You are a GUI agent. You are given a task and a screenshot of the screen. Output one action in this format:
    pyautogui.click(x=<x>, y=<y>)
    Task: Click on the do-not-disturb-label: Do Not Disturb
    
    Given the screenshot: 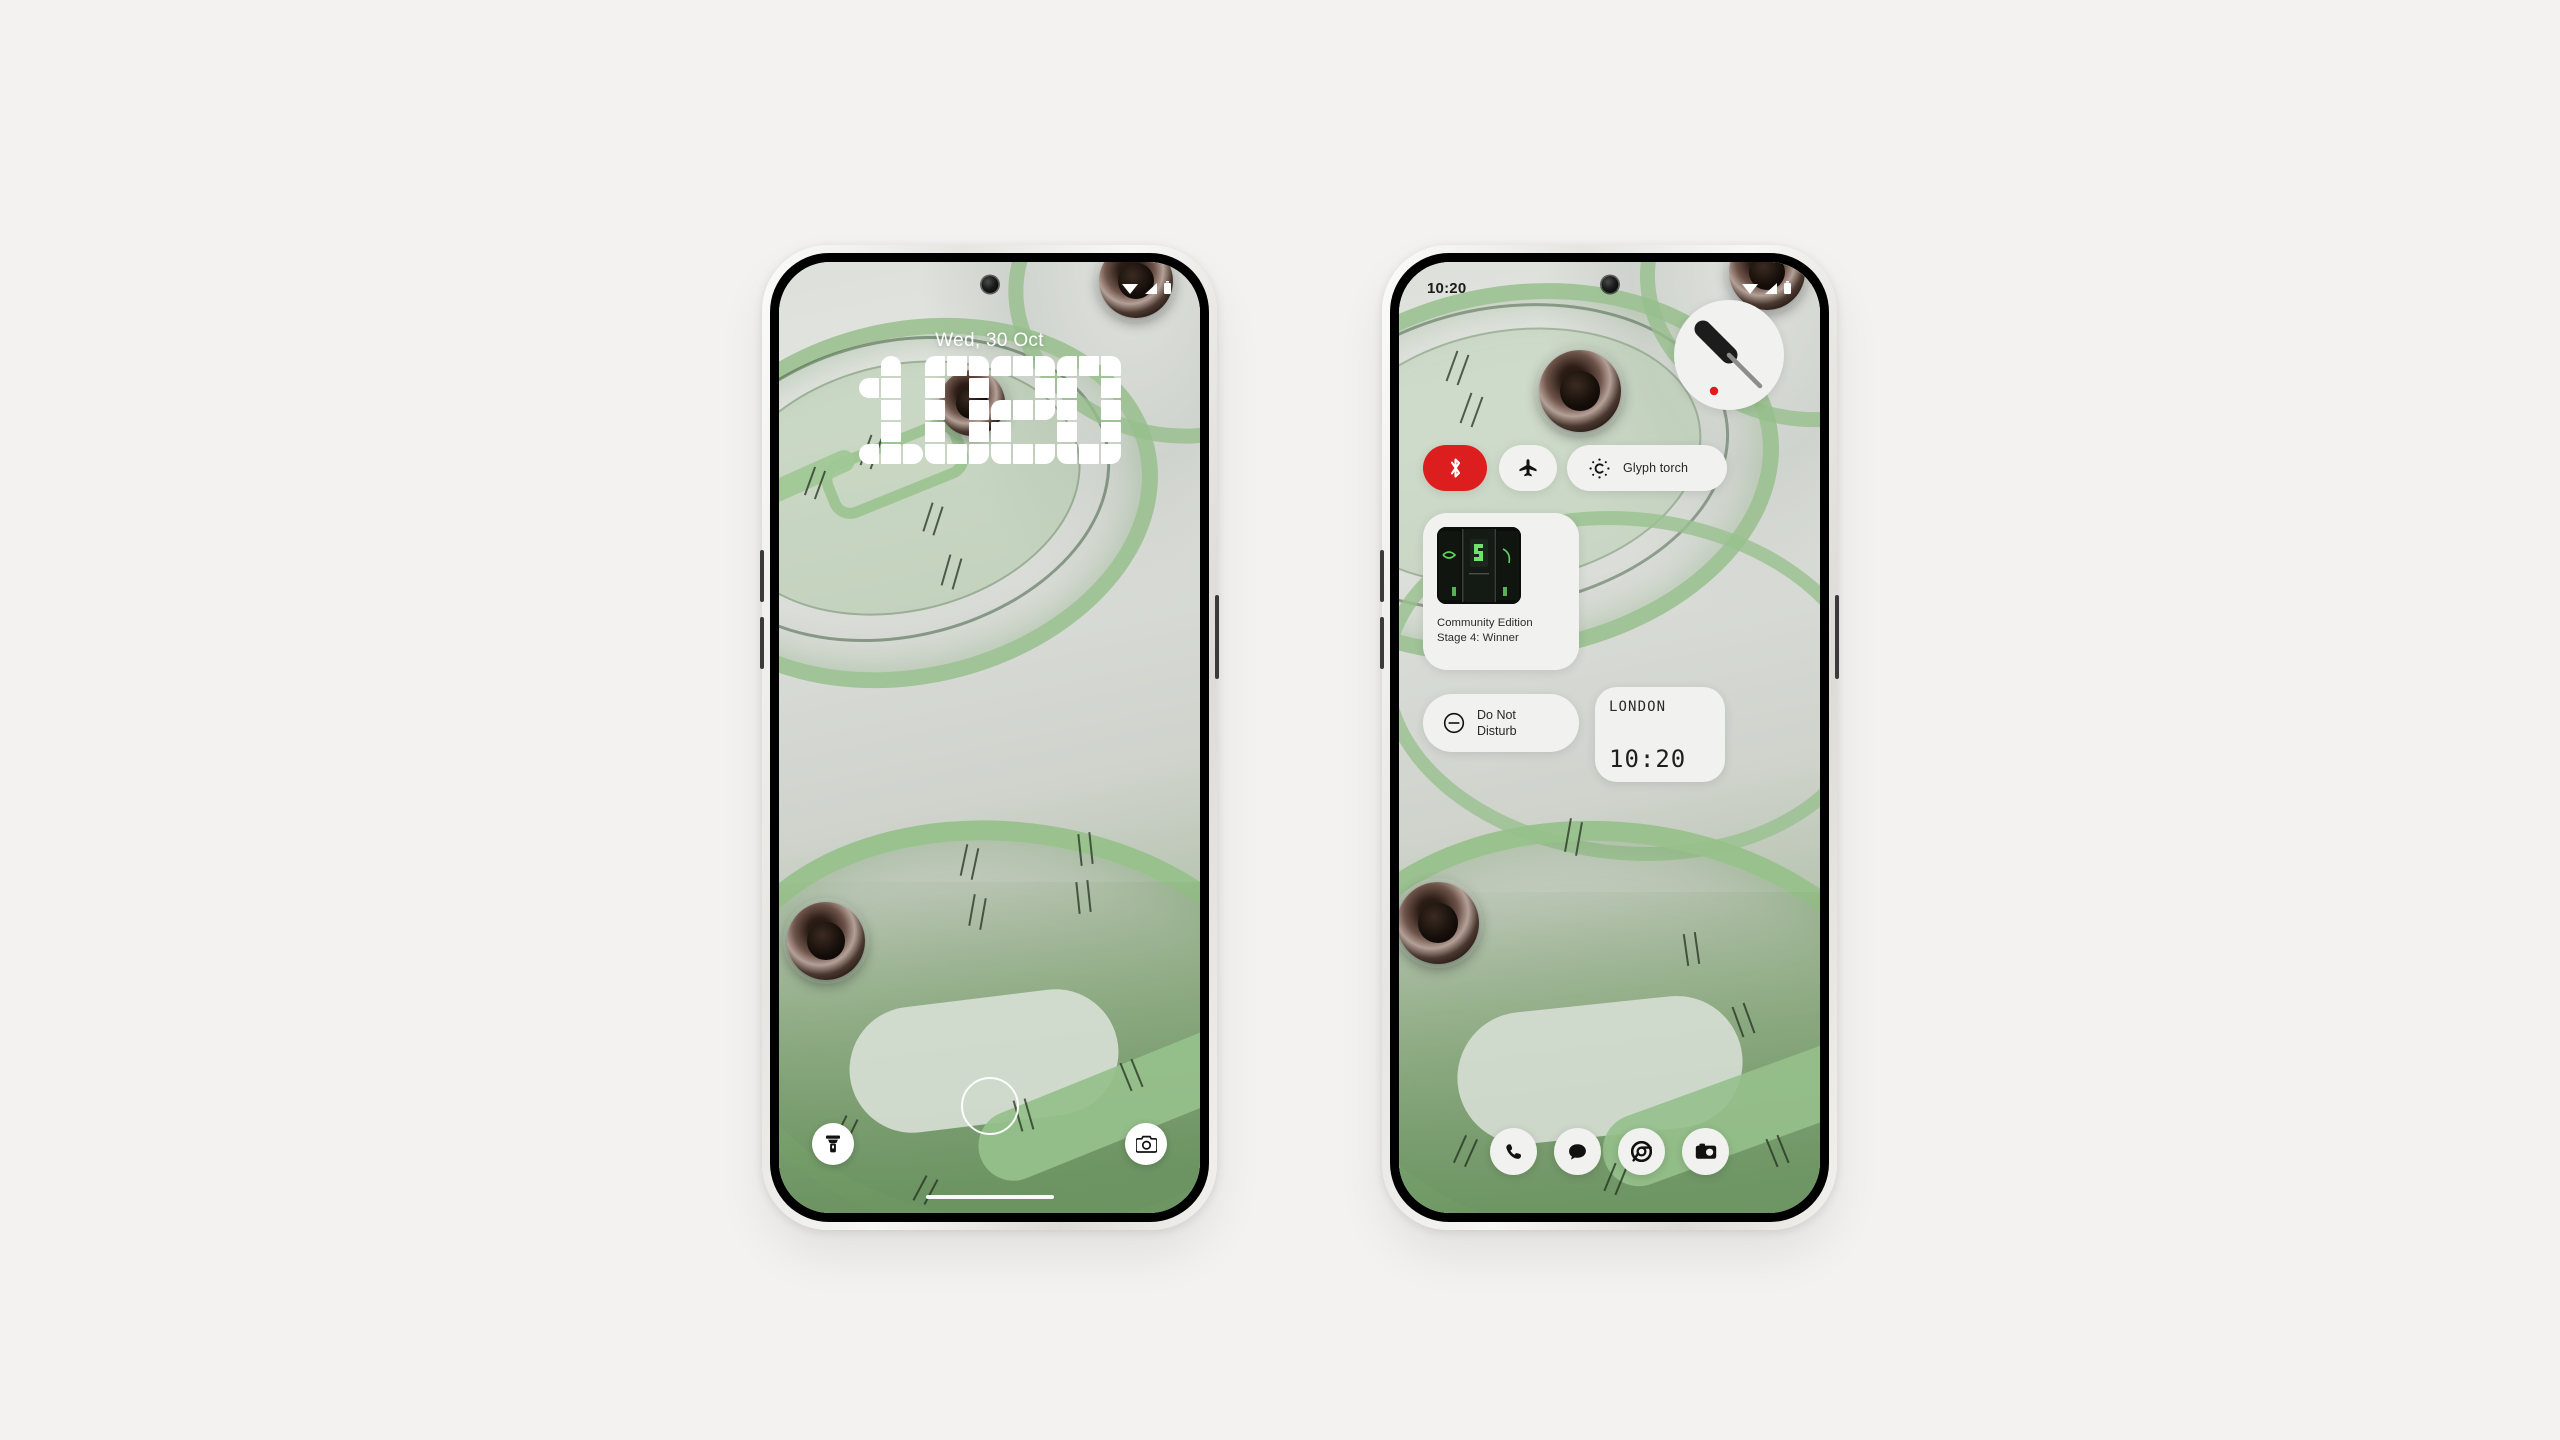 What is the action you would take?
    pyautogui.click(x=1497, y=723)
    